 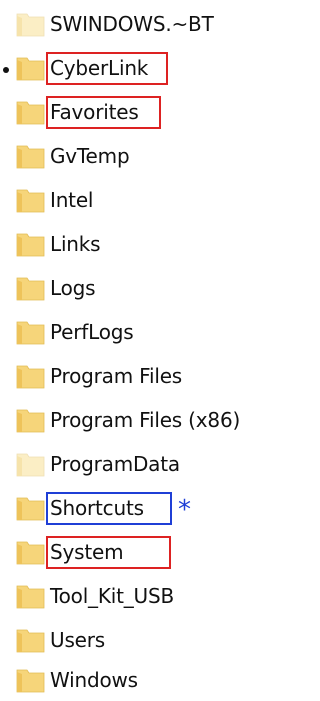 What do you see at coordinates (112, 596) in the screenshot?
I see `folder-label: Tool_Kit_USB` at bounding box center [112, 596].